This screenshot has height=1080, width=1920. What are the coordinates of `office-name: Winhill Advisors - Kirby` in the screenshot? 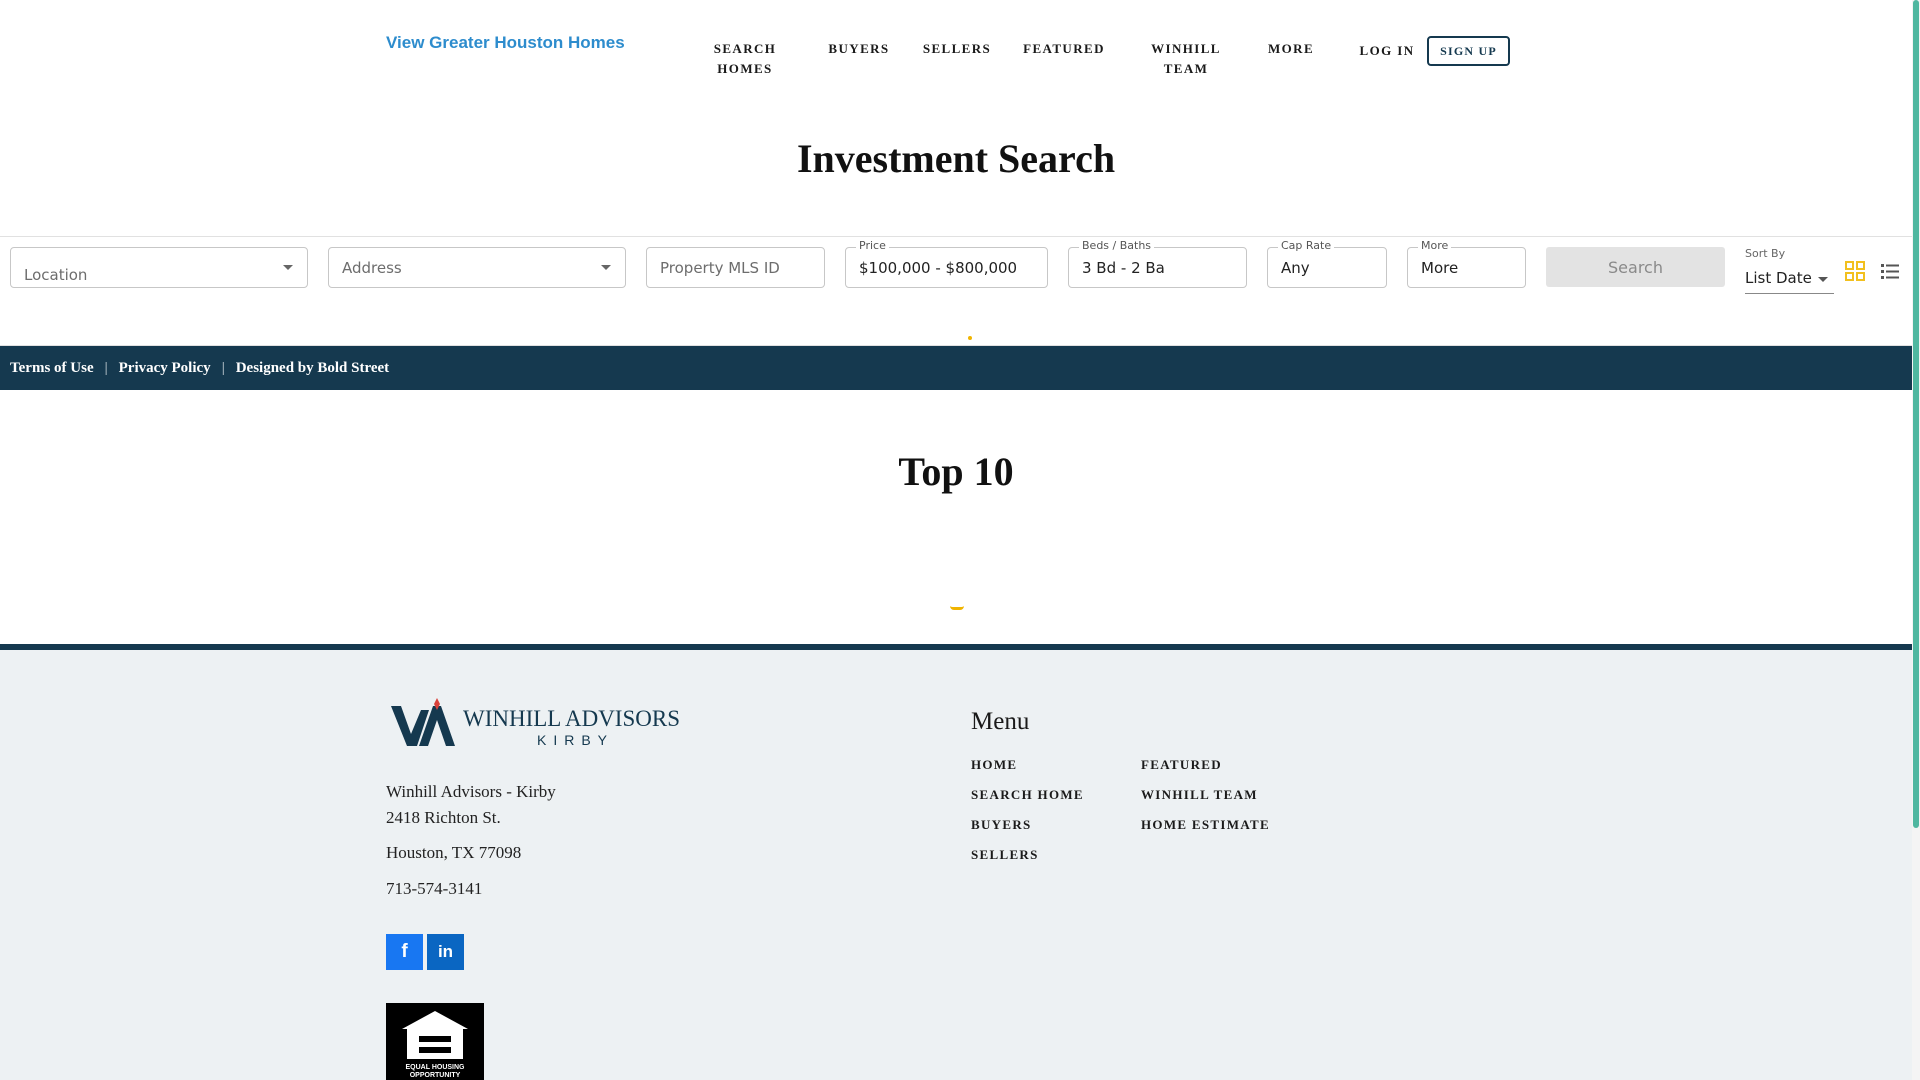 It's located at (471, 791).